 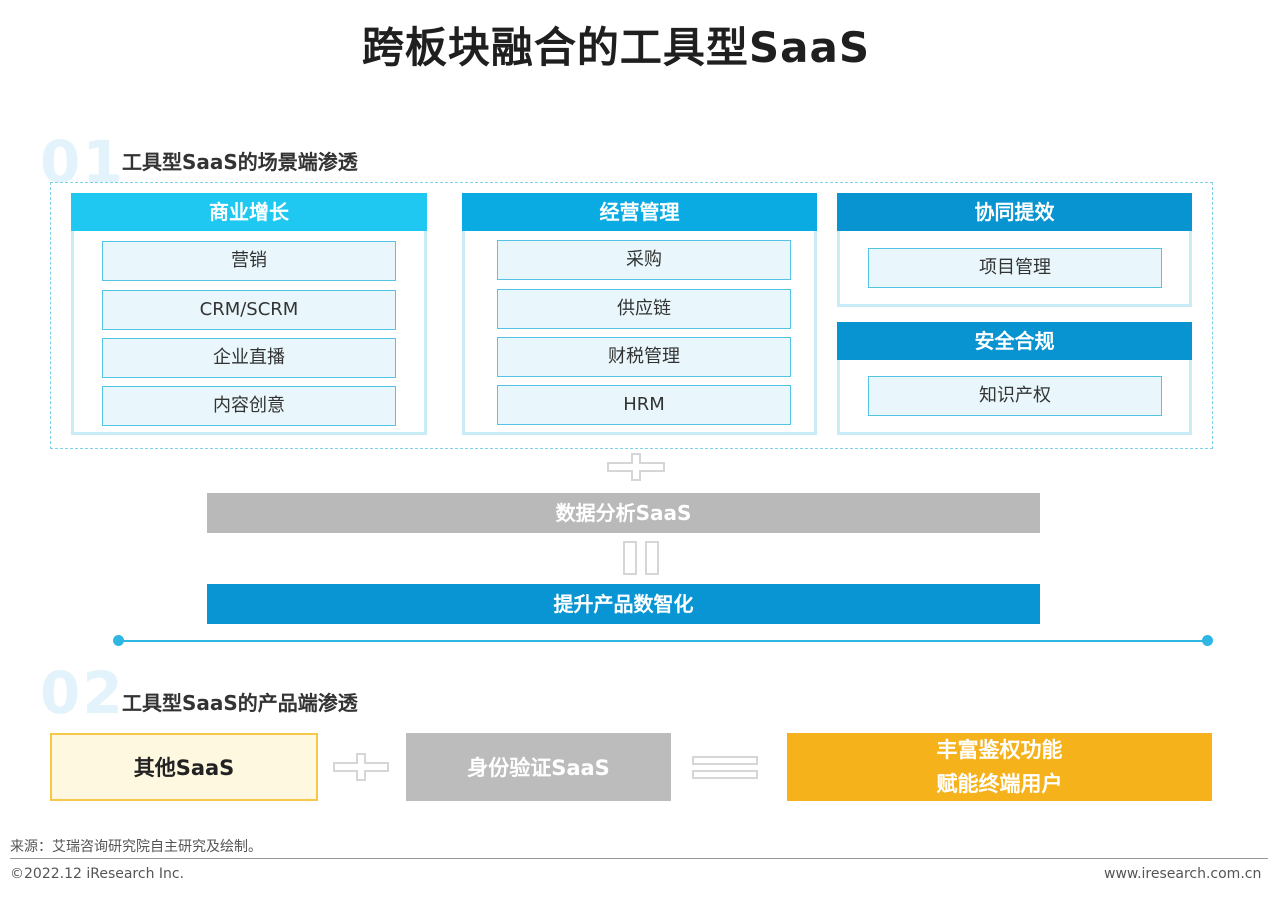 What do you see at coordinates (1015, 268) in the screenshot?
I see `item-project-management: 项目管理` at bounding box center [1015, 268].